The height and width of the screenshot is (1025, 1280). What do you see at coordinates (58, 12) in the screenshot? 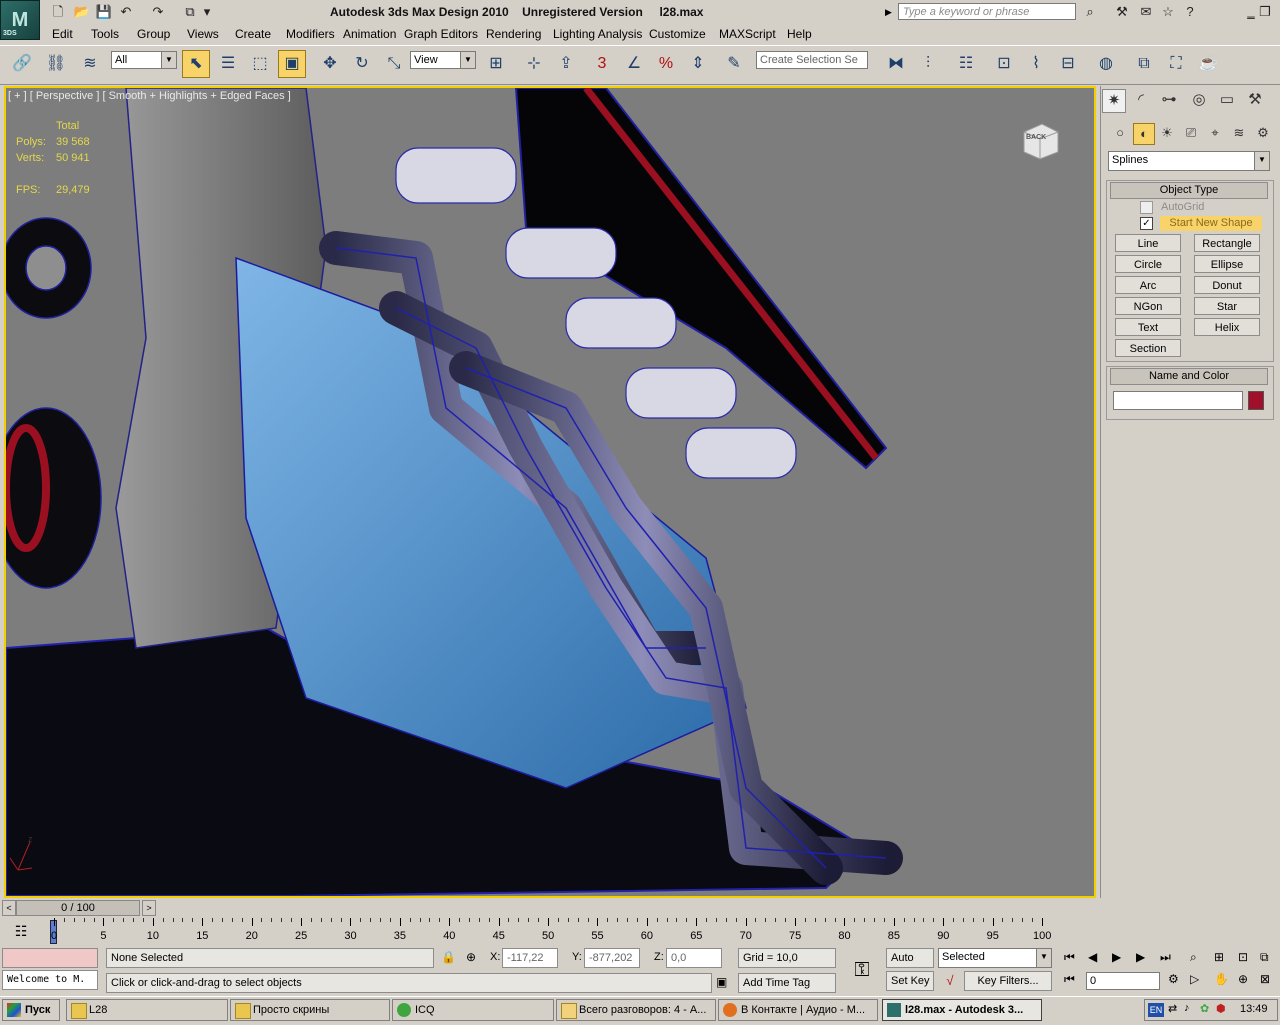
I see `new-file-icon: 🗋` at bounding box center [58, 12].